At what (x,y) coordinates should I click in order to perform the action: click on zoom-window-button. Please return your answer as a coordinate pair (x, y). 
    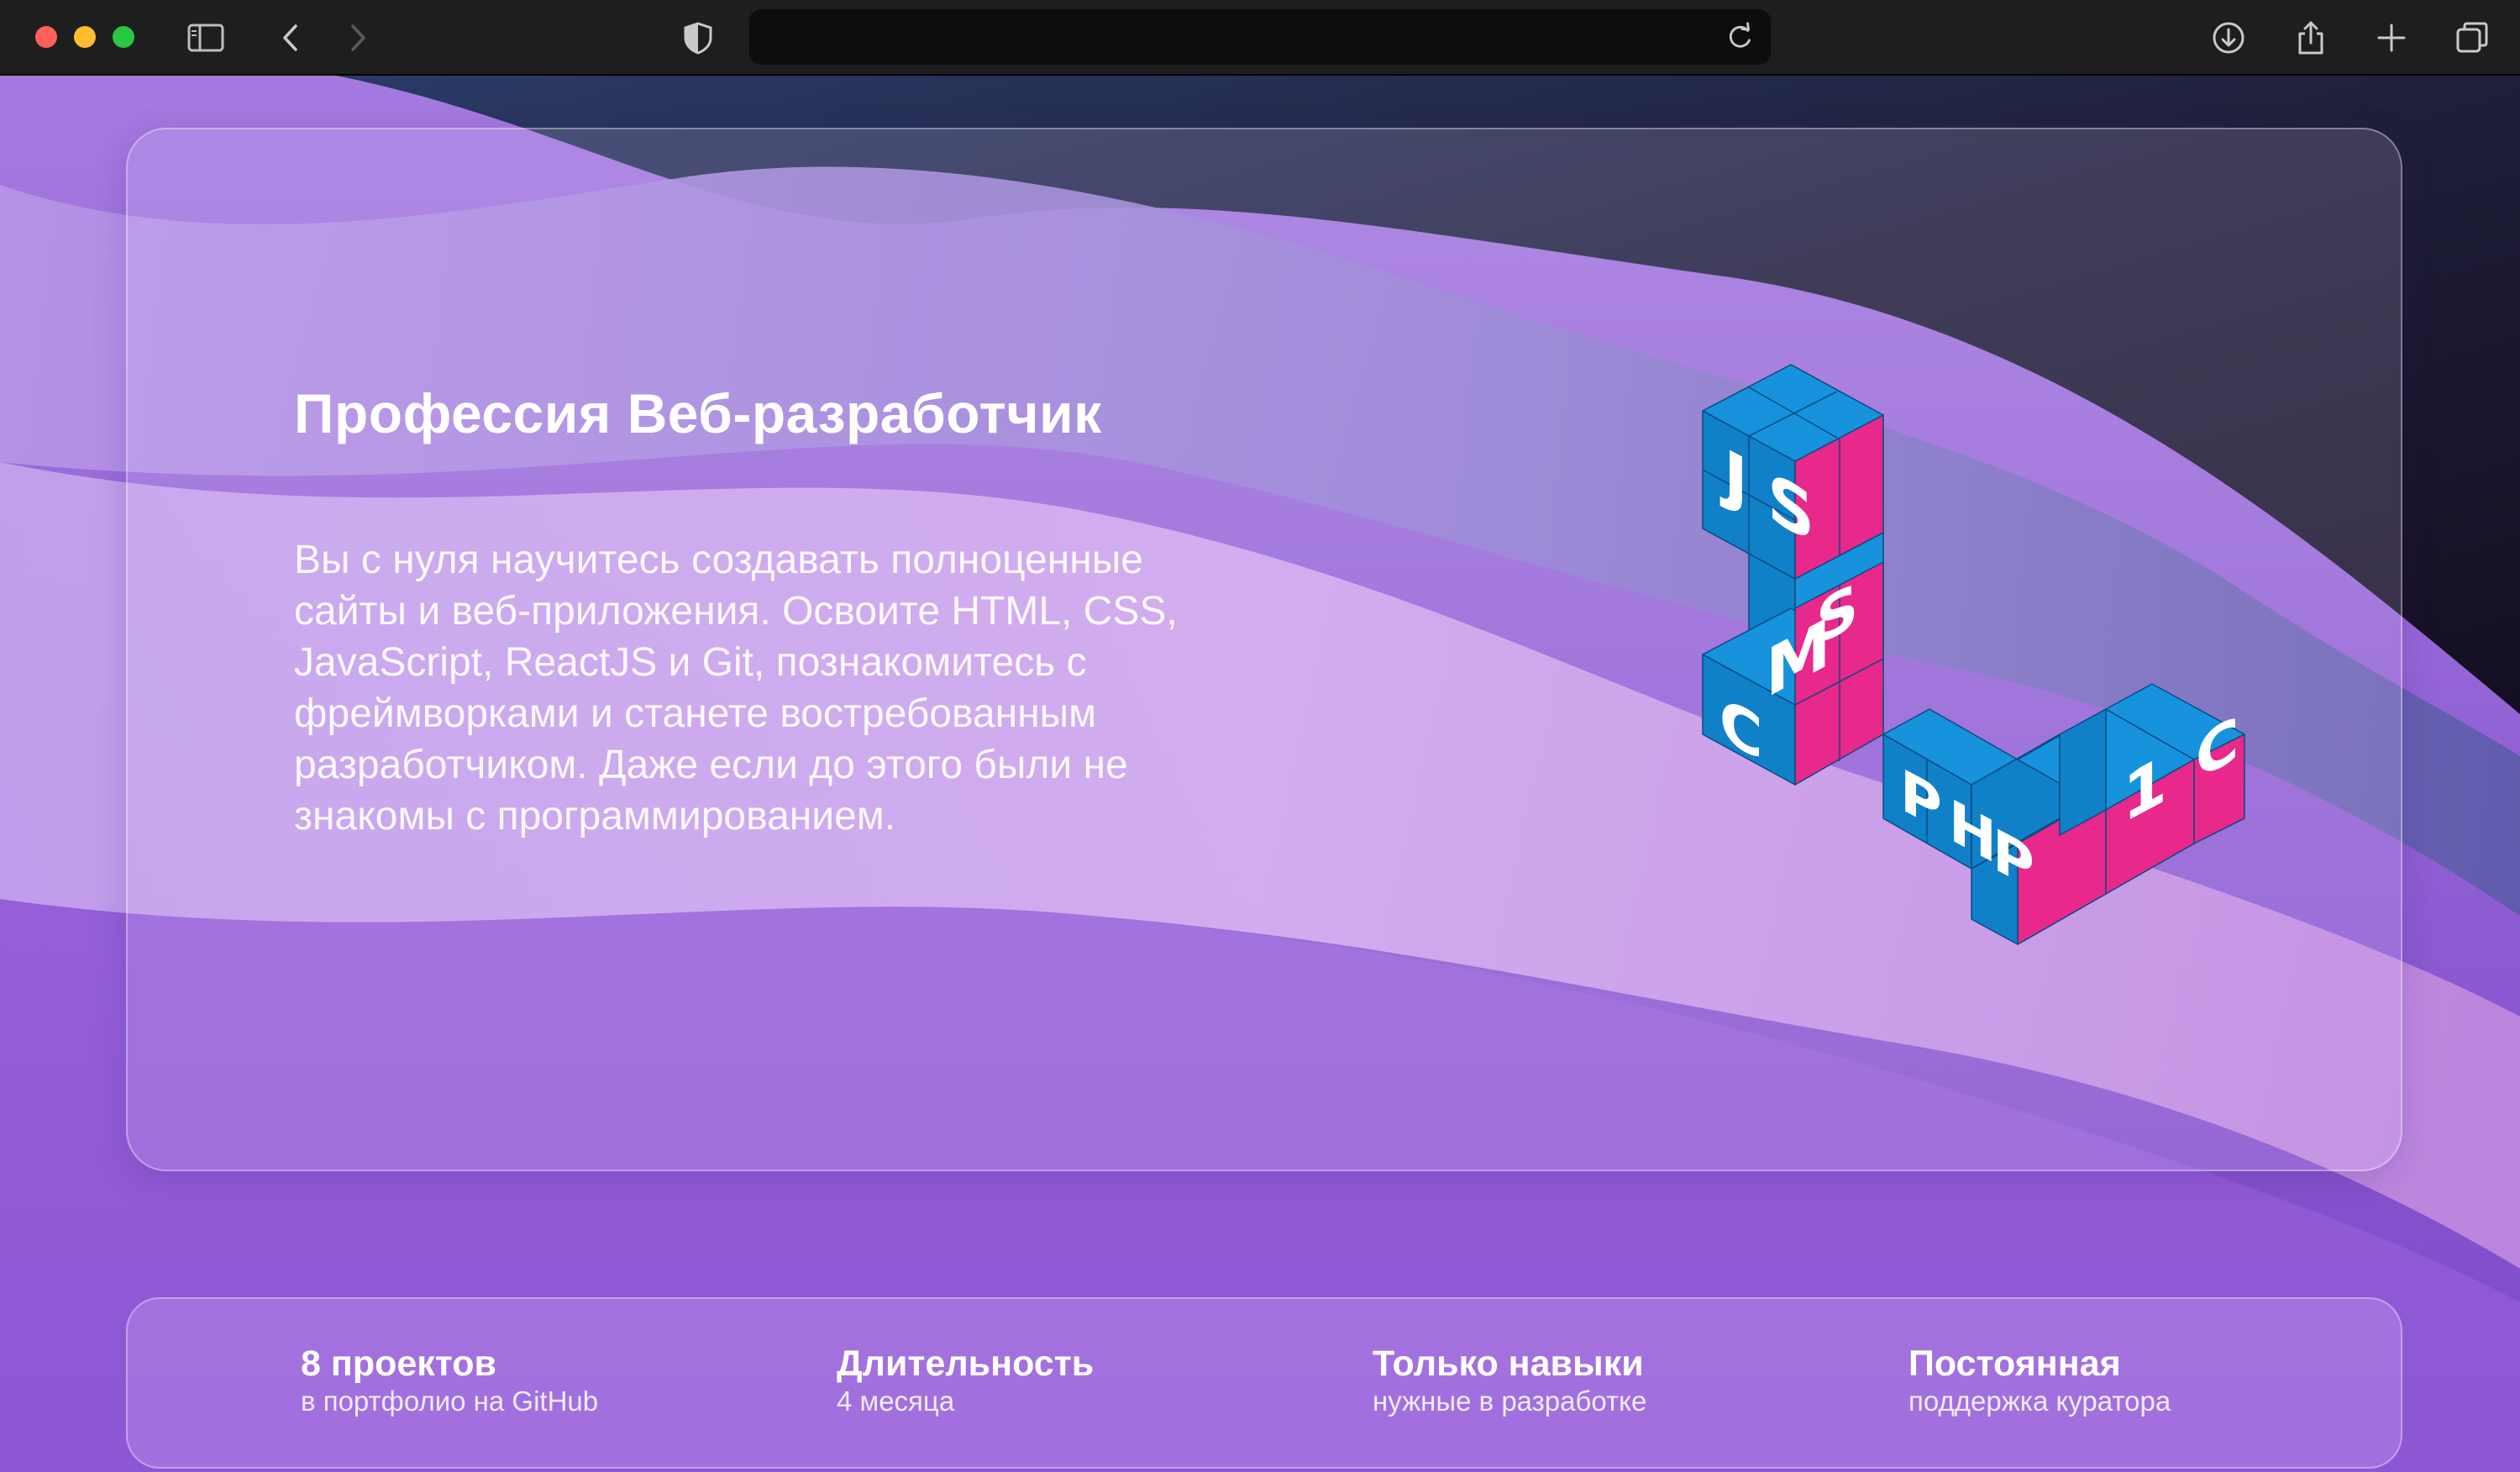
    Looking at the image, I should click on (123, 37).